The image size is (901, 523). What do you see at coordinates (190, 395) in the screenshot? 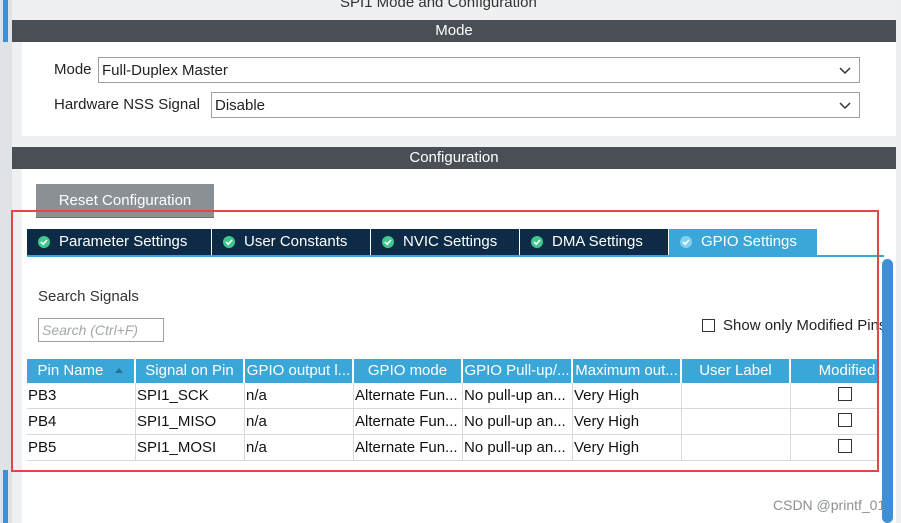
I see `cell-signal: SPI1_SCK` at bounding box center [190, 395].